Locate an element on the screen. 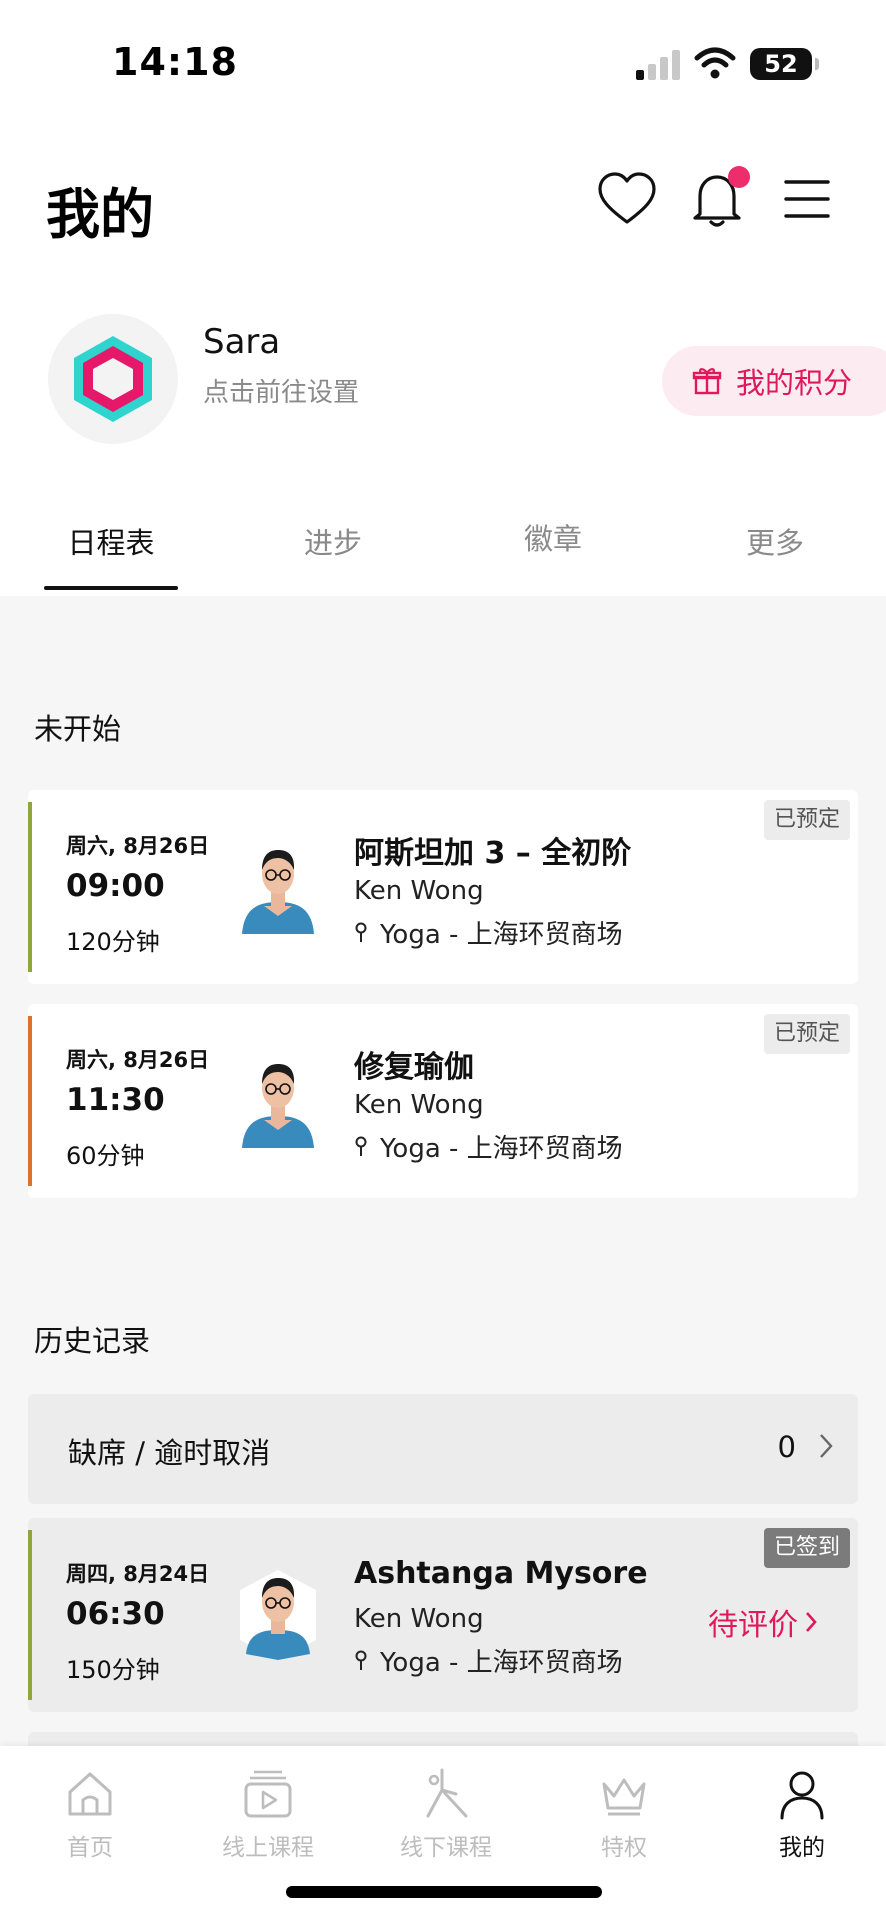  home-icon is located at coordinates (90, 1794).